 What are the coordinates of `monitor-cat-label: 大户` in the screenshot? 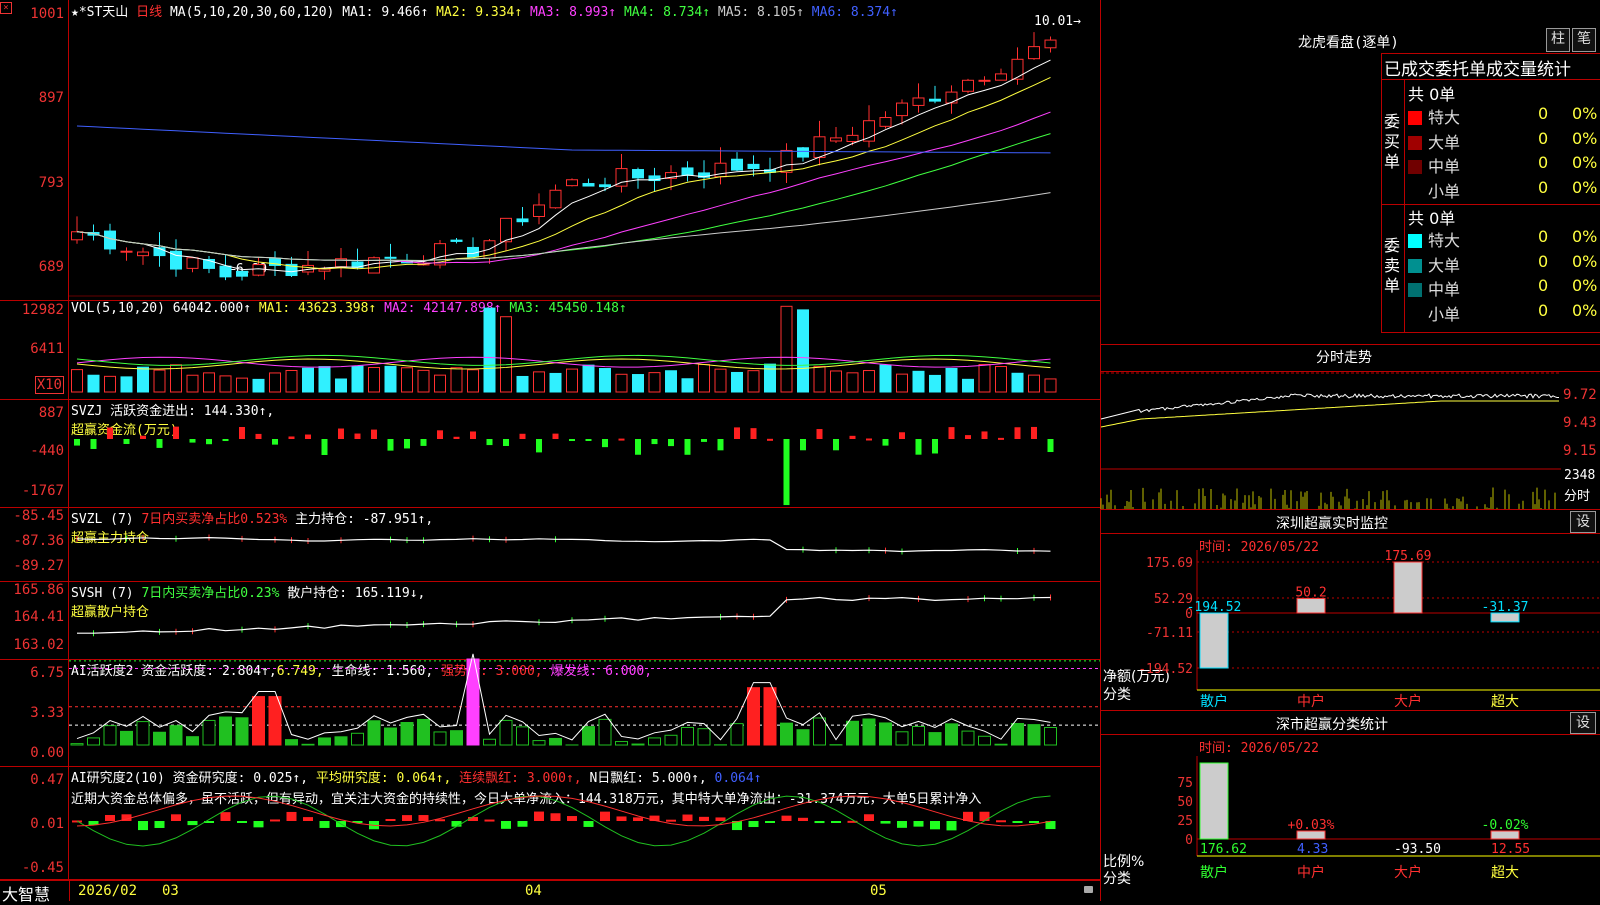 It's located at (1408, 701).